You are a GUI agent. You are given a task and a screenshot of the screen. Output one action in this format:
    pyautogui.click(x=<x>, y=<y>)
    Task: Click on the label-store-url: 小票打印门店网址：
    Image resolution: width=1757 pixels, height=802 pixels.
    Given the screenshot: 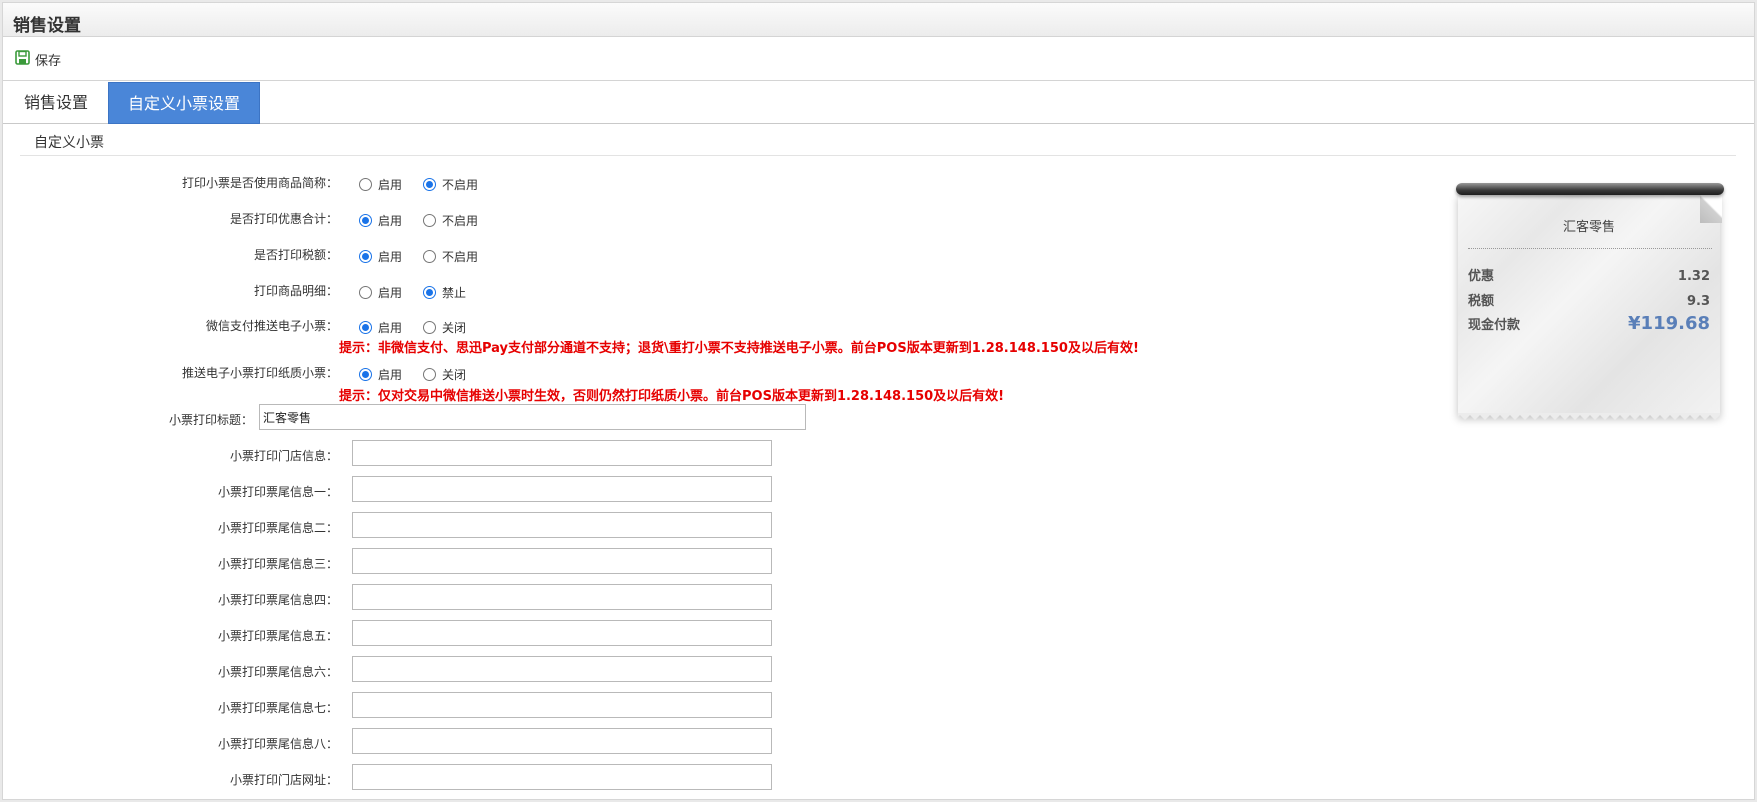 What is the action you would take?
    pyautogui.click(x=283, y=780)
    